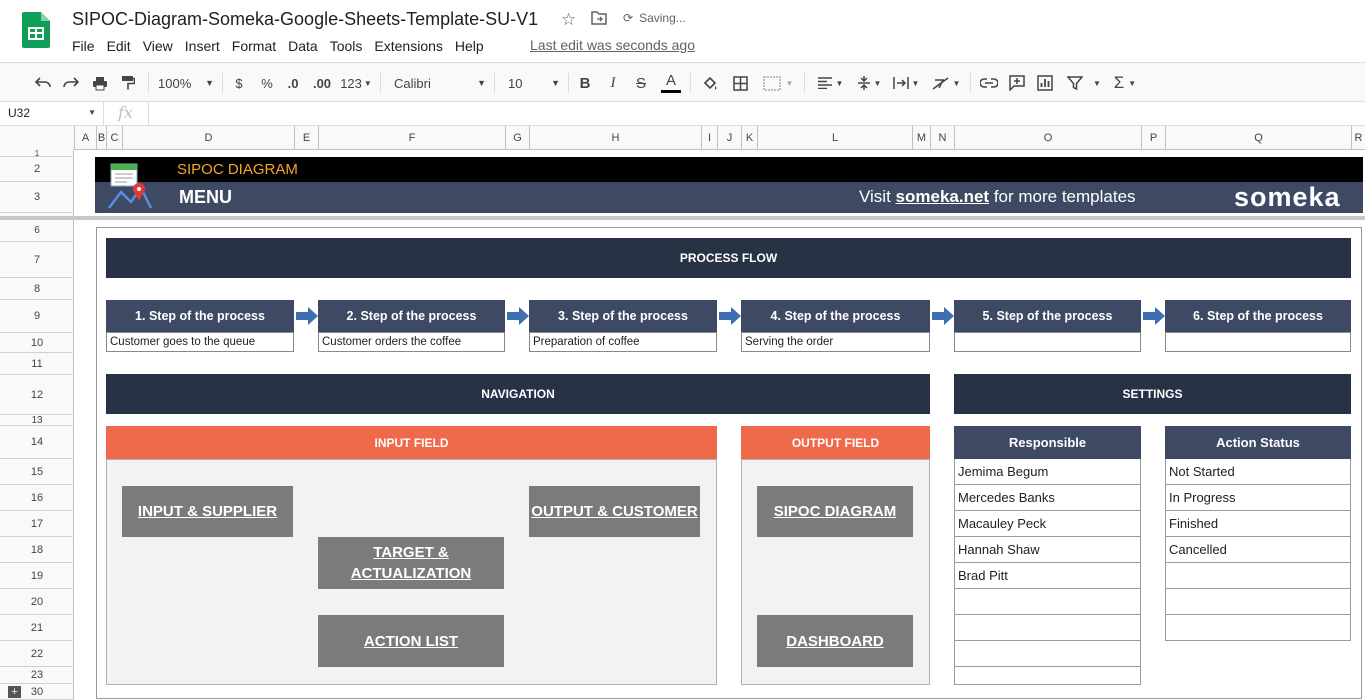 This screenshot has height=700, width=1365. I want to click on last-edit-link: Last edit was seconds ago, so click(612, 45).